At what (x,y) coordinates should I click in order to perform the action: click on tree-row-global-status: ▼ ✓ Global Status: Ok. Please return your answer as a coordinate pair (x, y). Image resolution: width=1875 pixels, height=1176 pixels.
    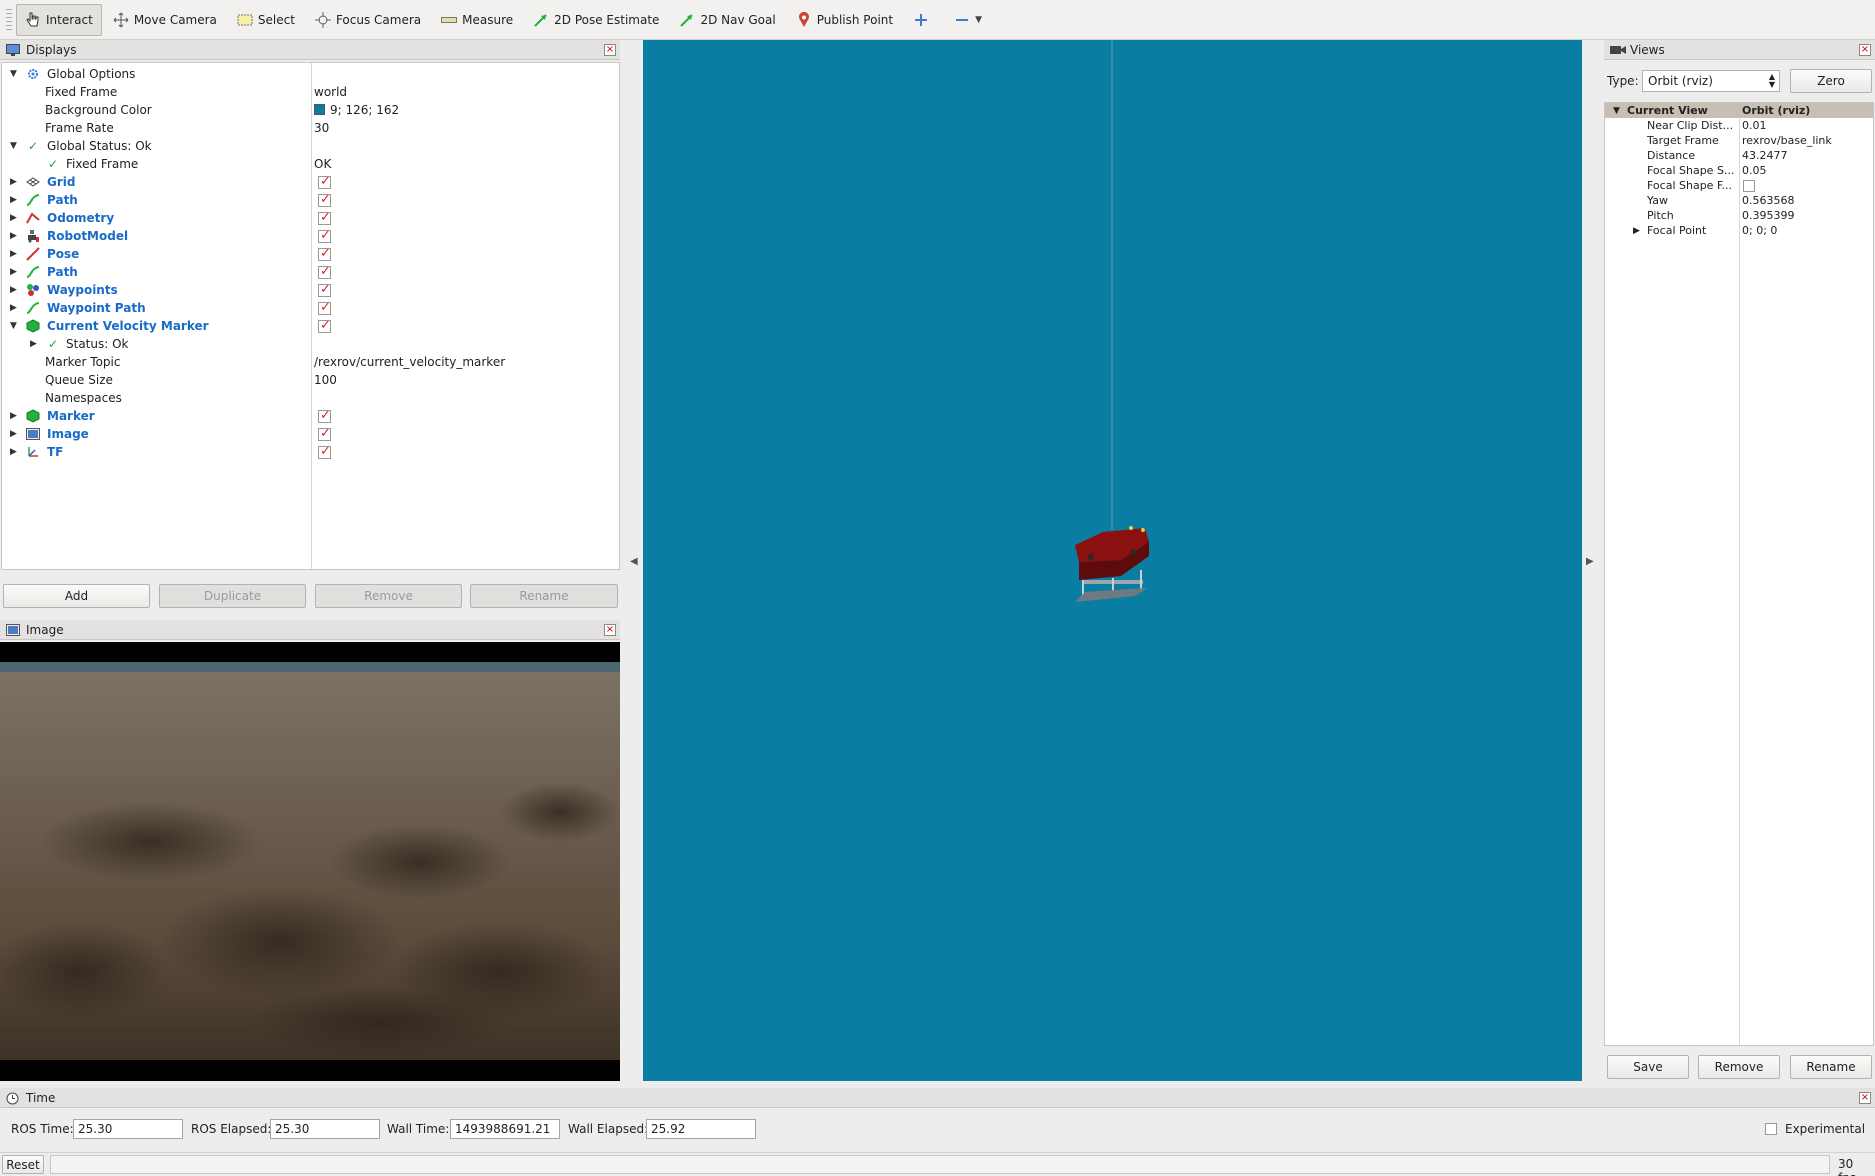
    Looking at the image, I should click on (310, 146).